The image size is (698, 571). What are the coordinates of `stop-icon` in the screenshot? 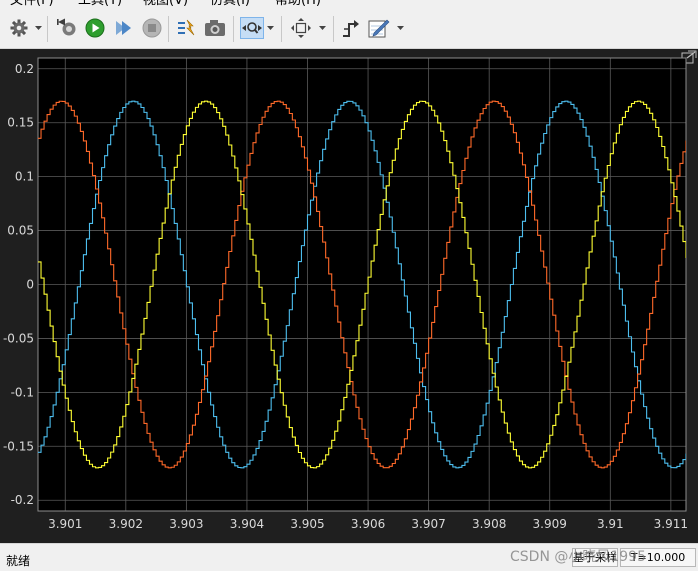 It's located at (152, 28).